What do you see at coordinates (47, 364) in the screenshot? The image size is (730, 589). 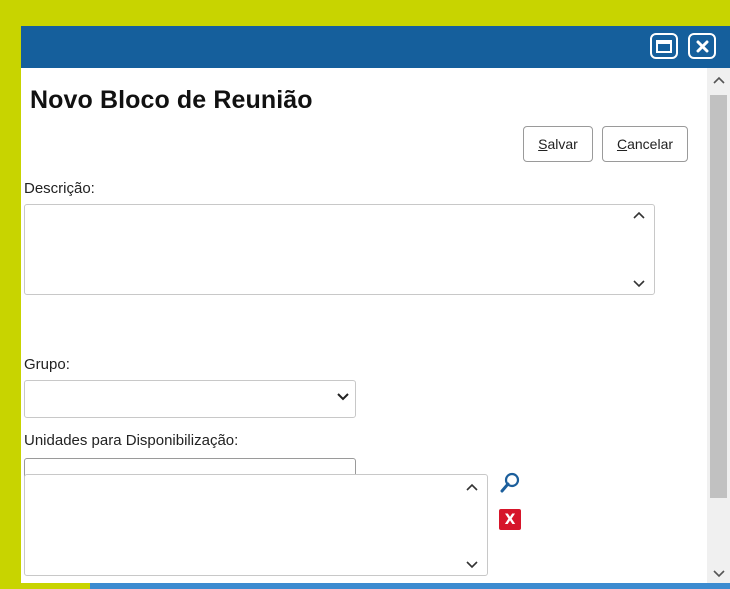 I see `group-label: Grupo:` at bounding box center [47, 364].